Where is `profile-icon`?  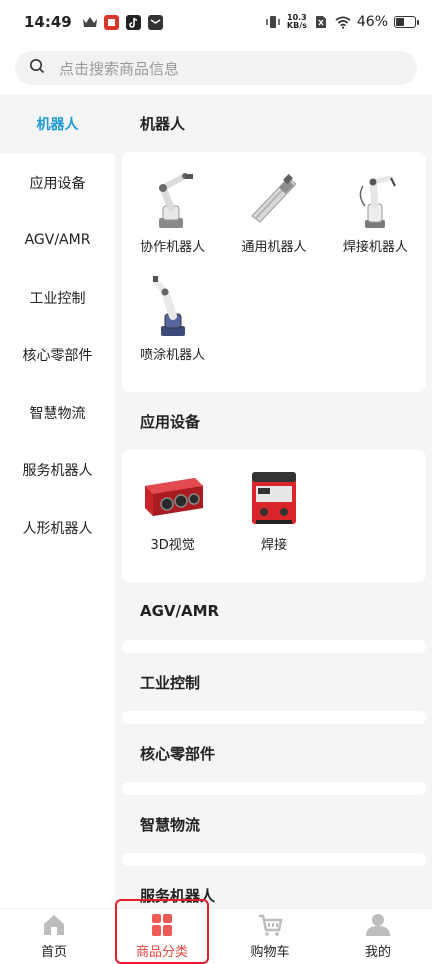 profile-icon is located at coordinates (378, 925).